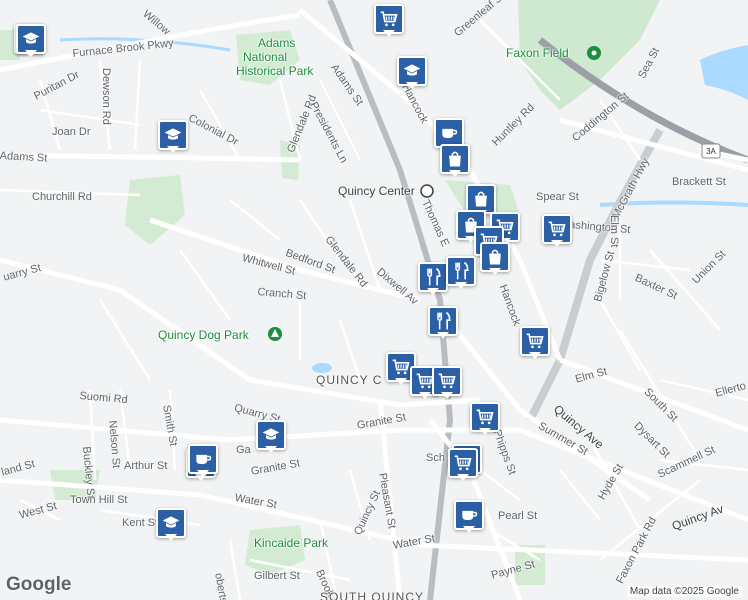  Describe the element at coordinates (684, 591) in the screenshot. I see `map-attribution: Map data ©2025 Google` at that location.